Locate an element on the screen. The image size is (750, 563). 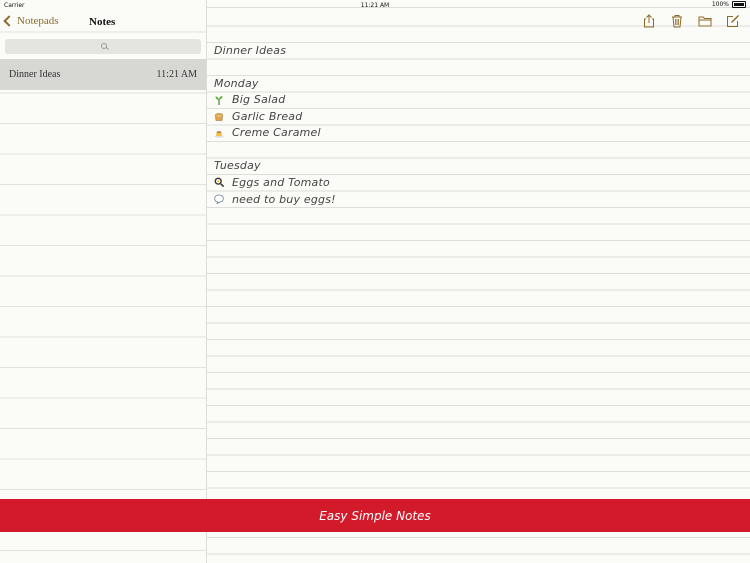
note-line: Eggs and Tomato is located at coordinates (281, 182).